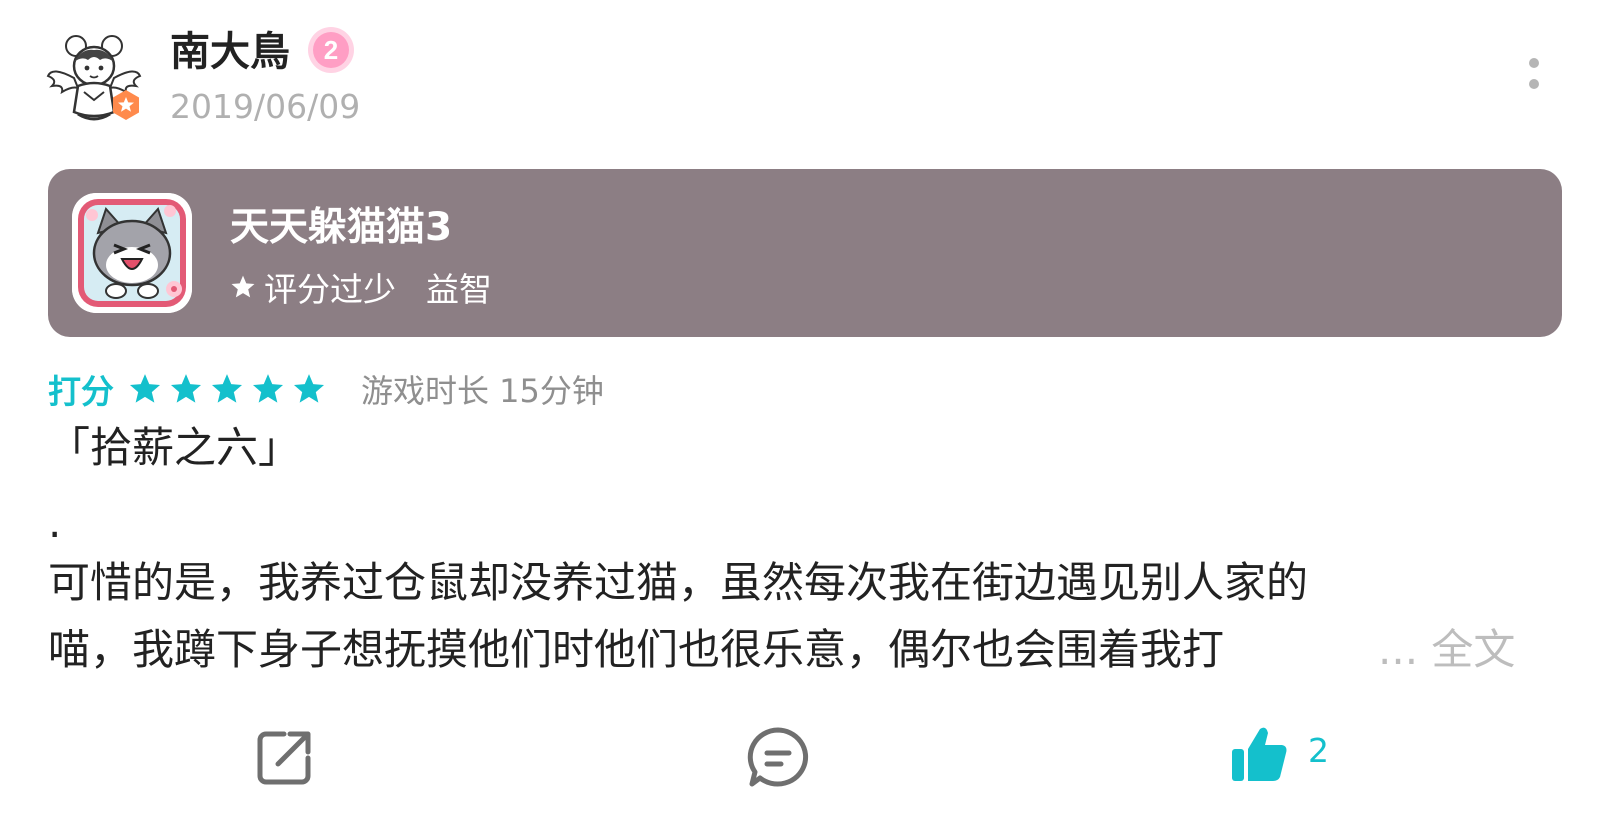  I want to click on playtime: 游戏时长 15分钟, so click(482, 391).